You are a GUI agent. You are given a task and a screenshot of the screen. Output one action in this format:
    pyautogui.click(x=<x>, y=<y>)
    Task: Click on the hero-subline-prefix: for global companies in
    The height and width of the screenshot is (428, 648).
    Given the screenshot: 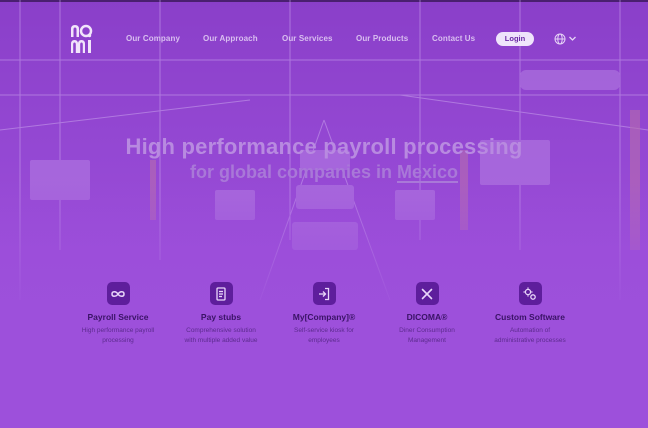 What is the action you would take?
    pyautogui.click(x=293, y=172)
    